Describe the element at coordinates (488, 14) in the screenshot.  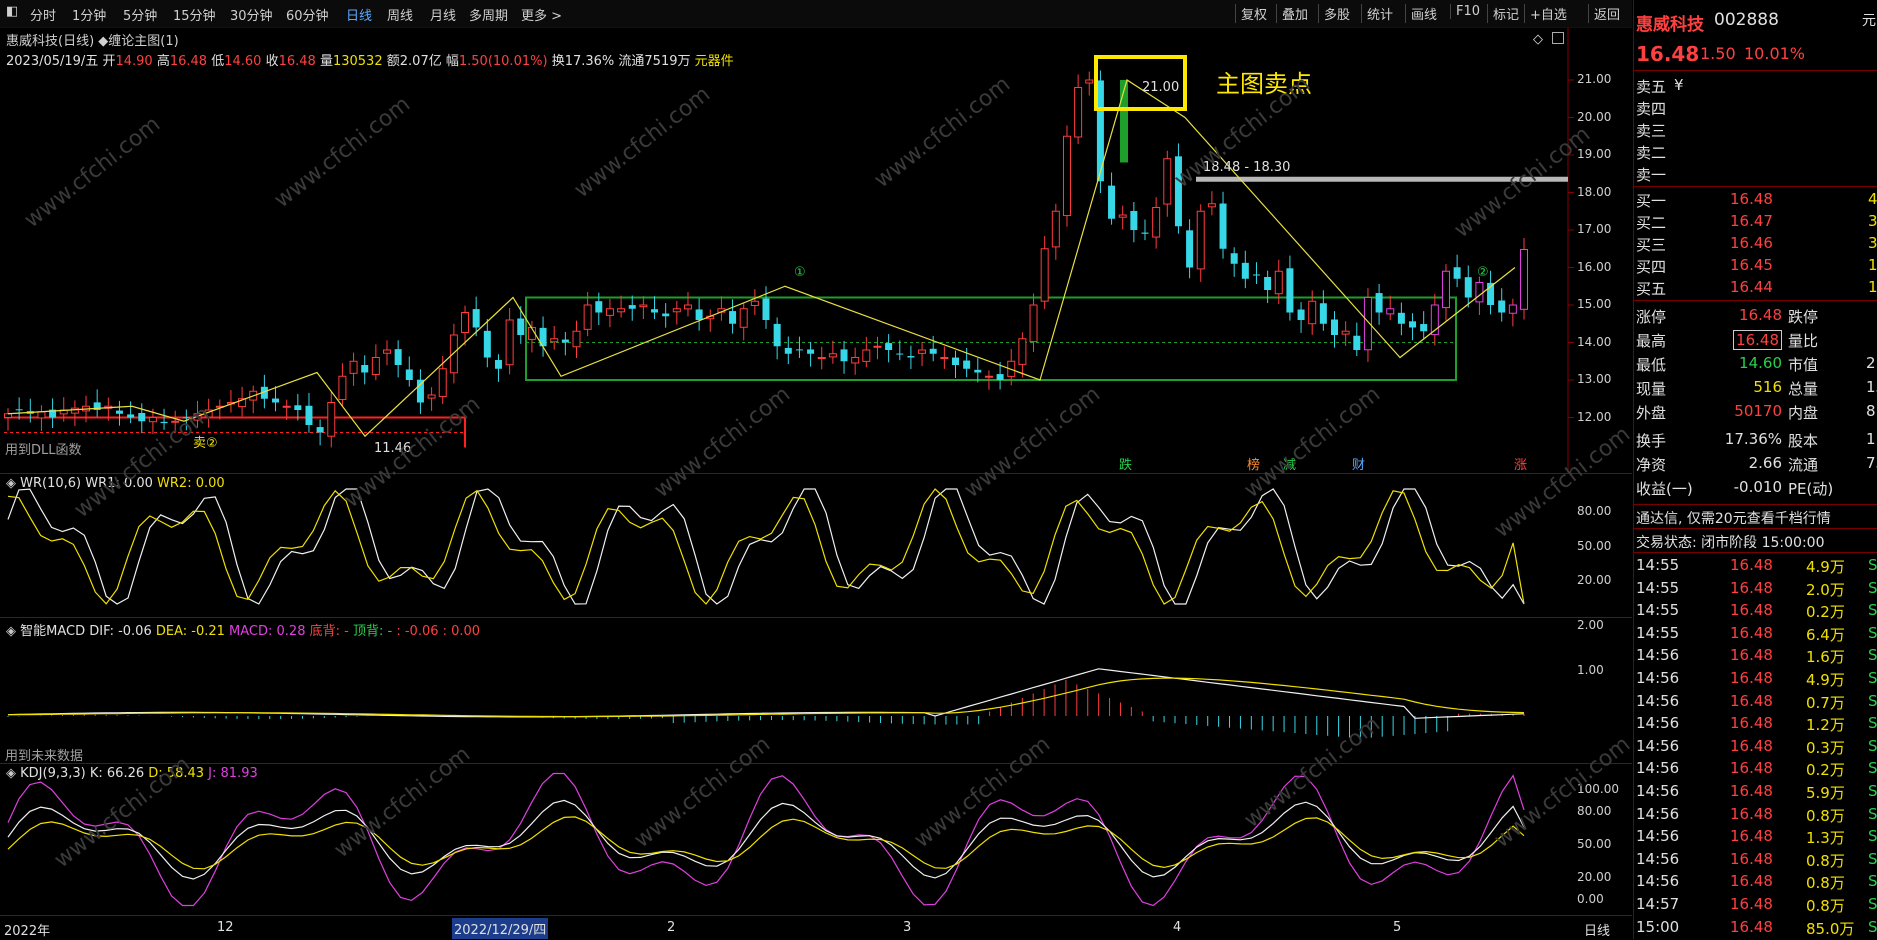
I see `period-tab-9: 多周期` at that location.